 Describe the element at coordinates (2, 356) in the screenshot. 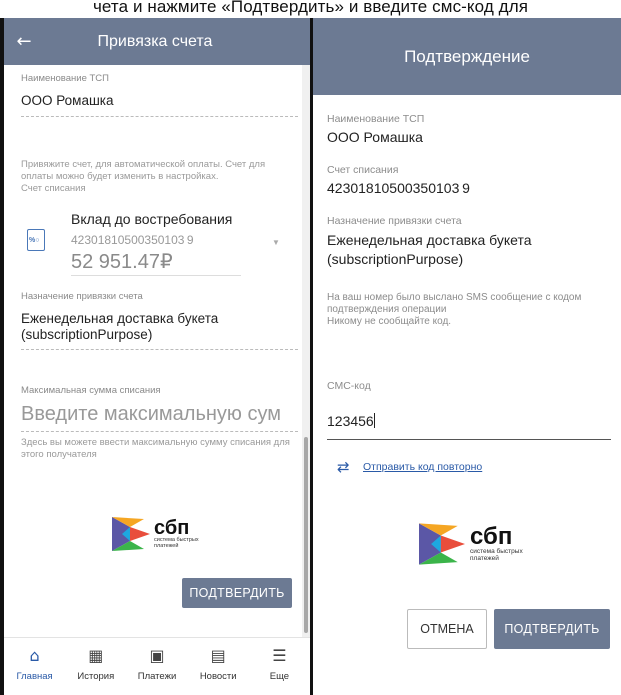

I see `frame-border-left` at that location.